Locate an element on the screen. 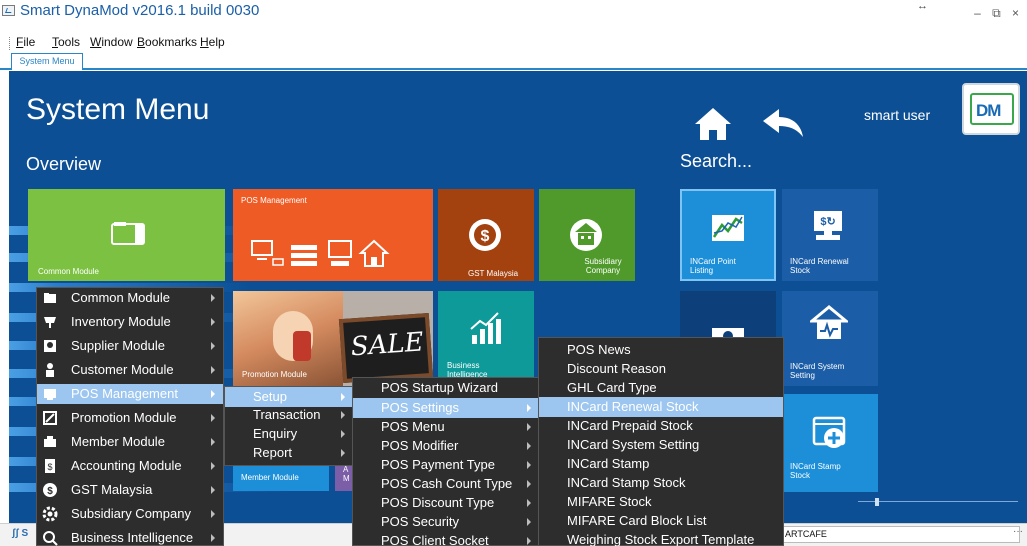 This screenshot has height=546, width=1027. menu-pos-management: Setup Transaction Enquiry Report is located at coordinates (289, 426).